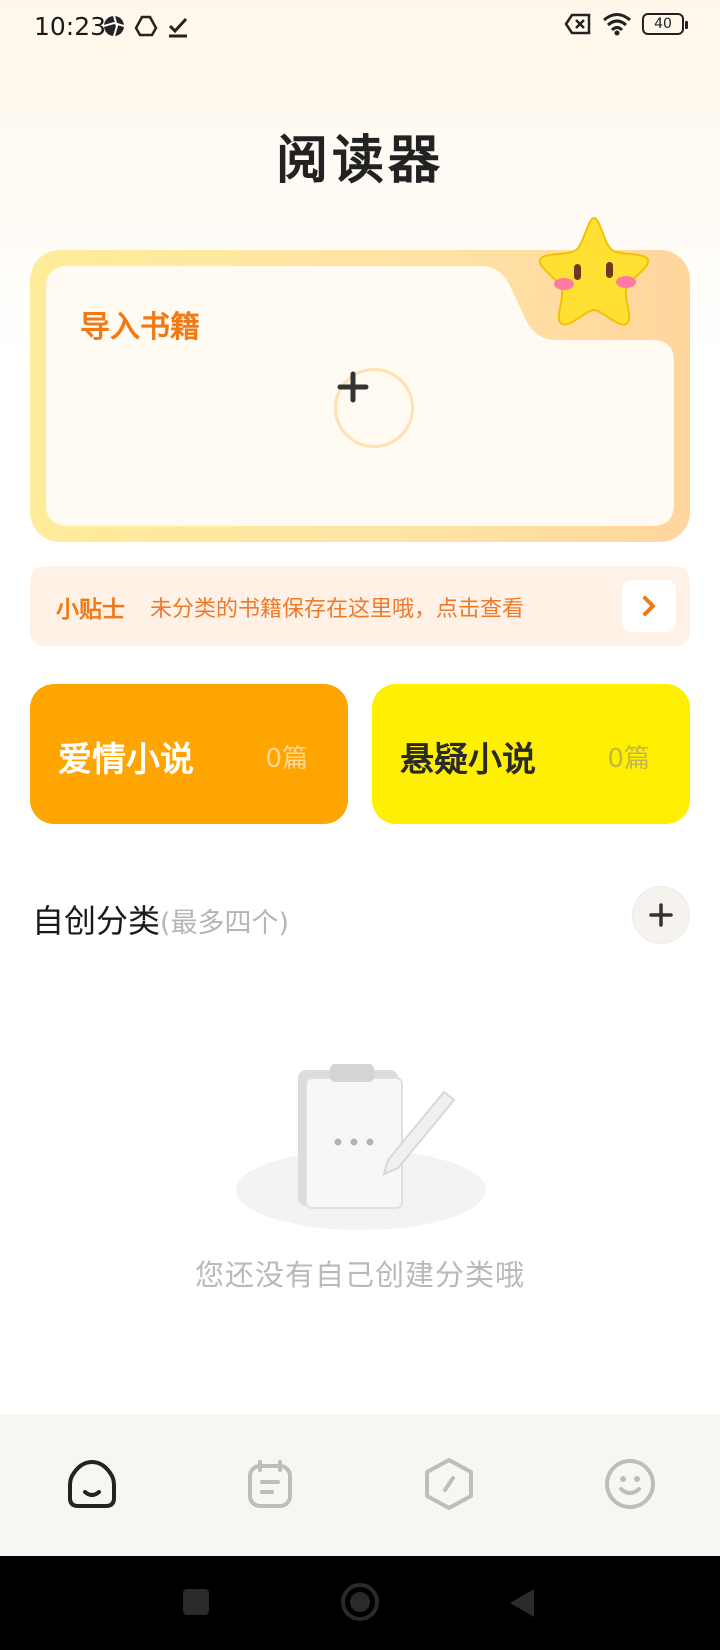 The width and height of the screenshot is (720, 1650). I want to click on tip-tag: 小贴士, so click(90, 610).